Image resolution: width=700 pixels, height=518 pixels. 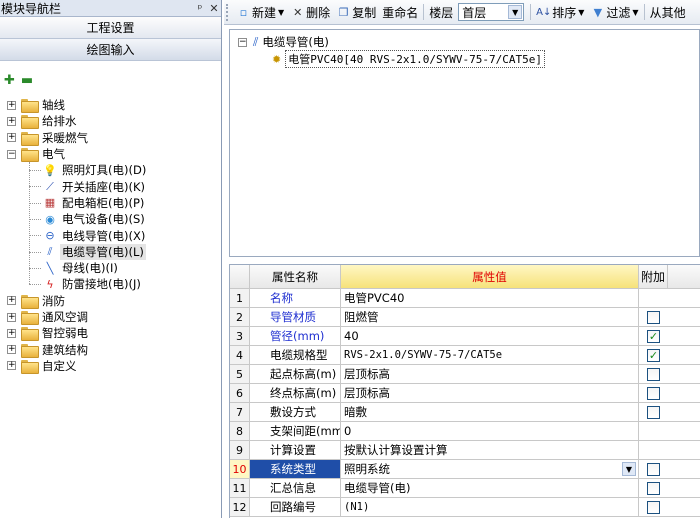 What do you see at coordinates (283, 42) in the screenshot?
I see `component-root-node: − ⫽ 电缆导管(电)` at bounding box center [283, 42].